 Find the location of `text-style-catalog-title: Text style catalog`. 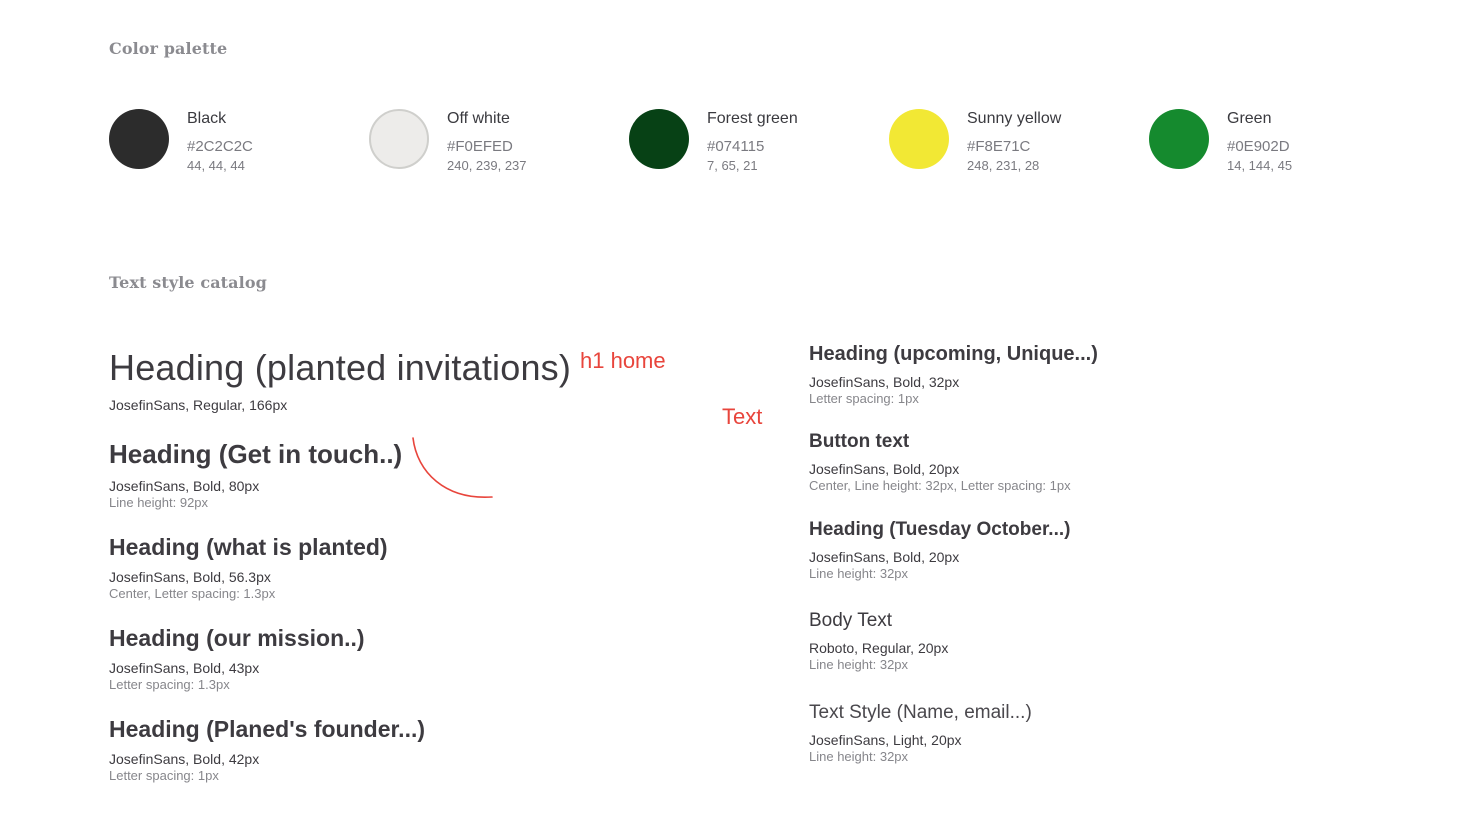

text-style-catalog-title: Text style catalog is located at coordinates (188, 282).